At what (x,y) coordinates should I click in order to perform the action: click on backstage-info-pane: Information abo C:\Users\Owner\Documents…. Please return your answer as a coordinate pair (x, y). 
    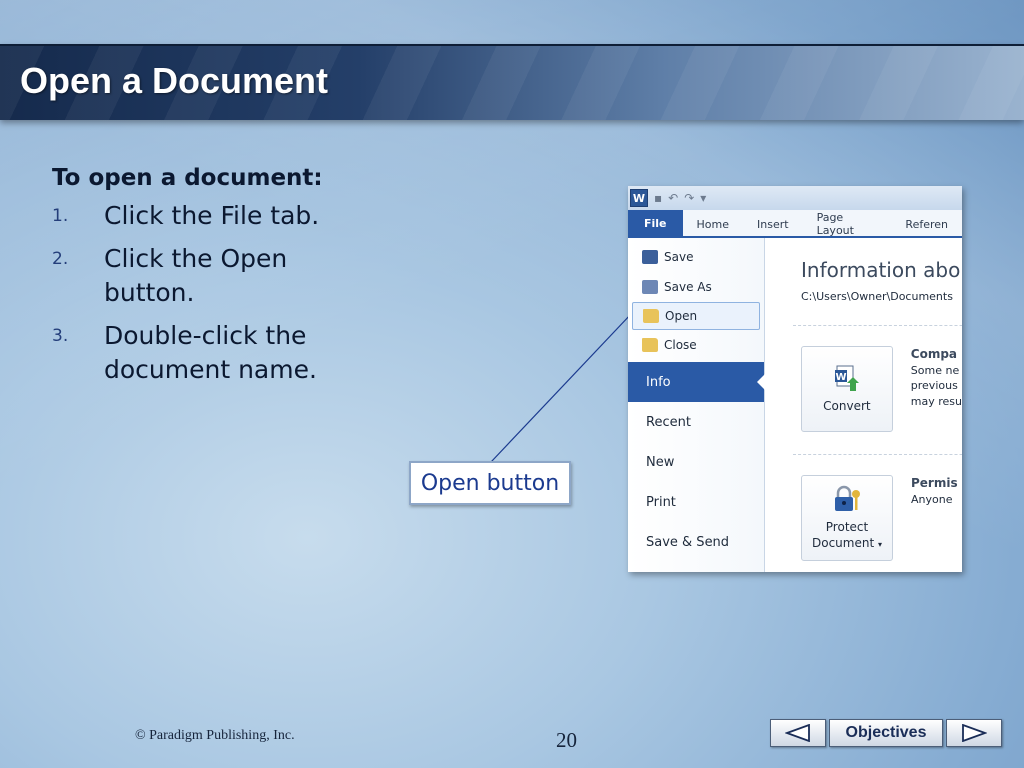
    Looking at the image, I should click on (863, 405).